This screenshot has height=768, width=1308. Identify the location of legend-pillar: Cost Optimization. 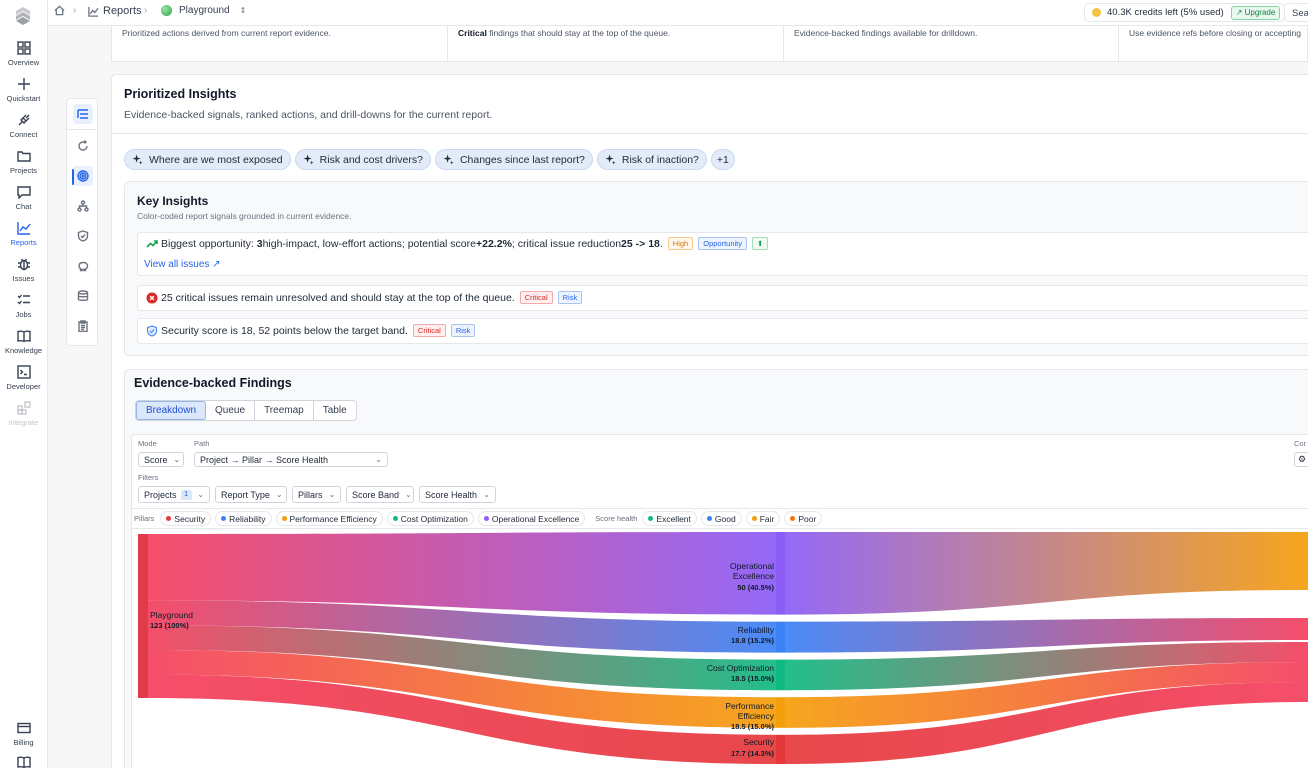
(430, 518).